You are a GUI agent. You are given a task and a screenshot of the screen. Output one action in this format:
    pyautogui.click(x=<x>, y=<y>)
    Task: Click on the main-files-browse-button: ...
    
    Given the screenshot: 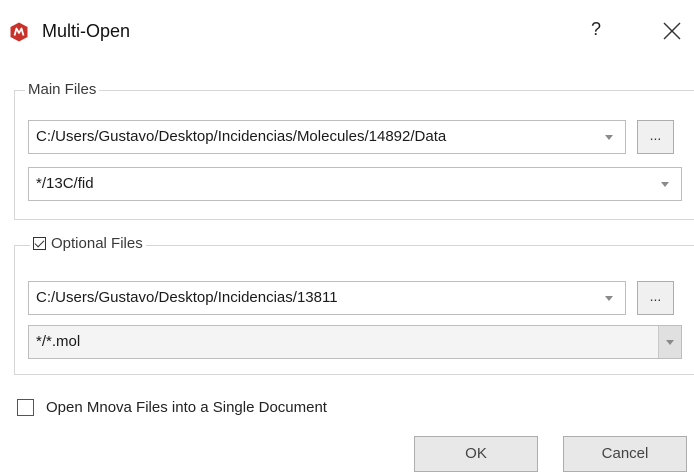 What is the action you would take?
    pyautogui.click(x=655, y=137)
    